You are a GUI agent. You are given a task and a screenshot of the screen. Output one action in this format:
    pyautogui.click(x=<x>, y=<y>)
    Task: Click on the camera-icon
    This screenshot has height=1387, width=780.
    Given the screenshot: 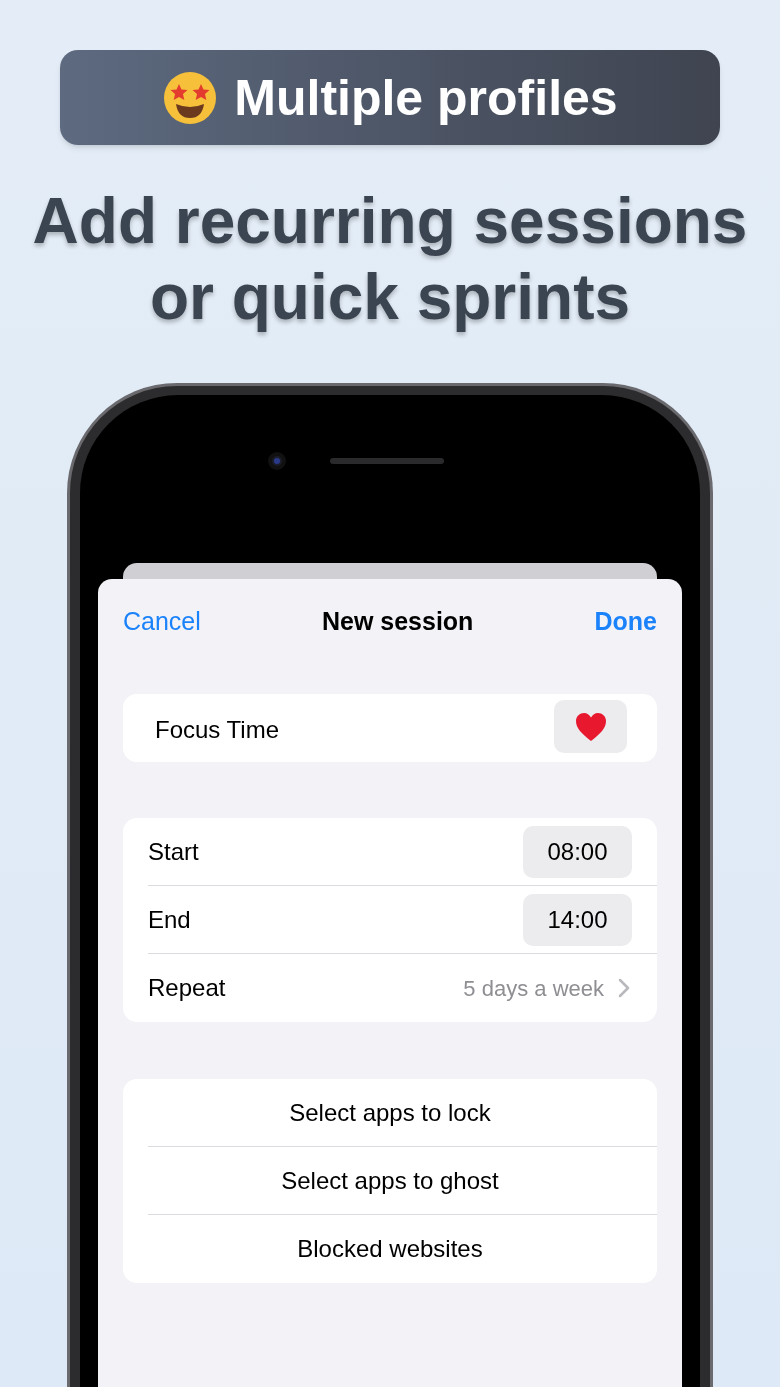 What is the action you would take?
    pyautogui.click(x=277, y=461)
    